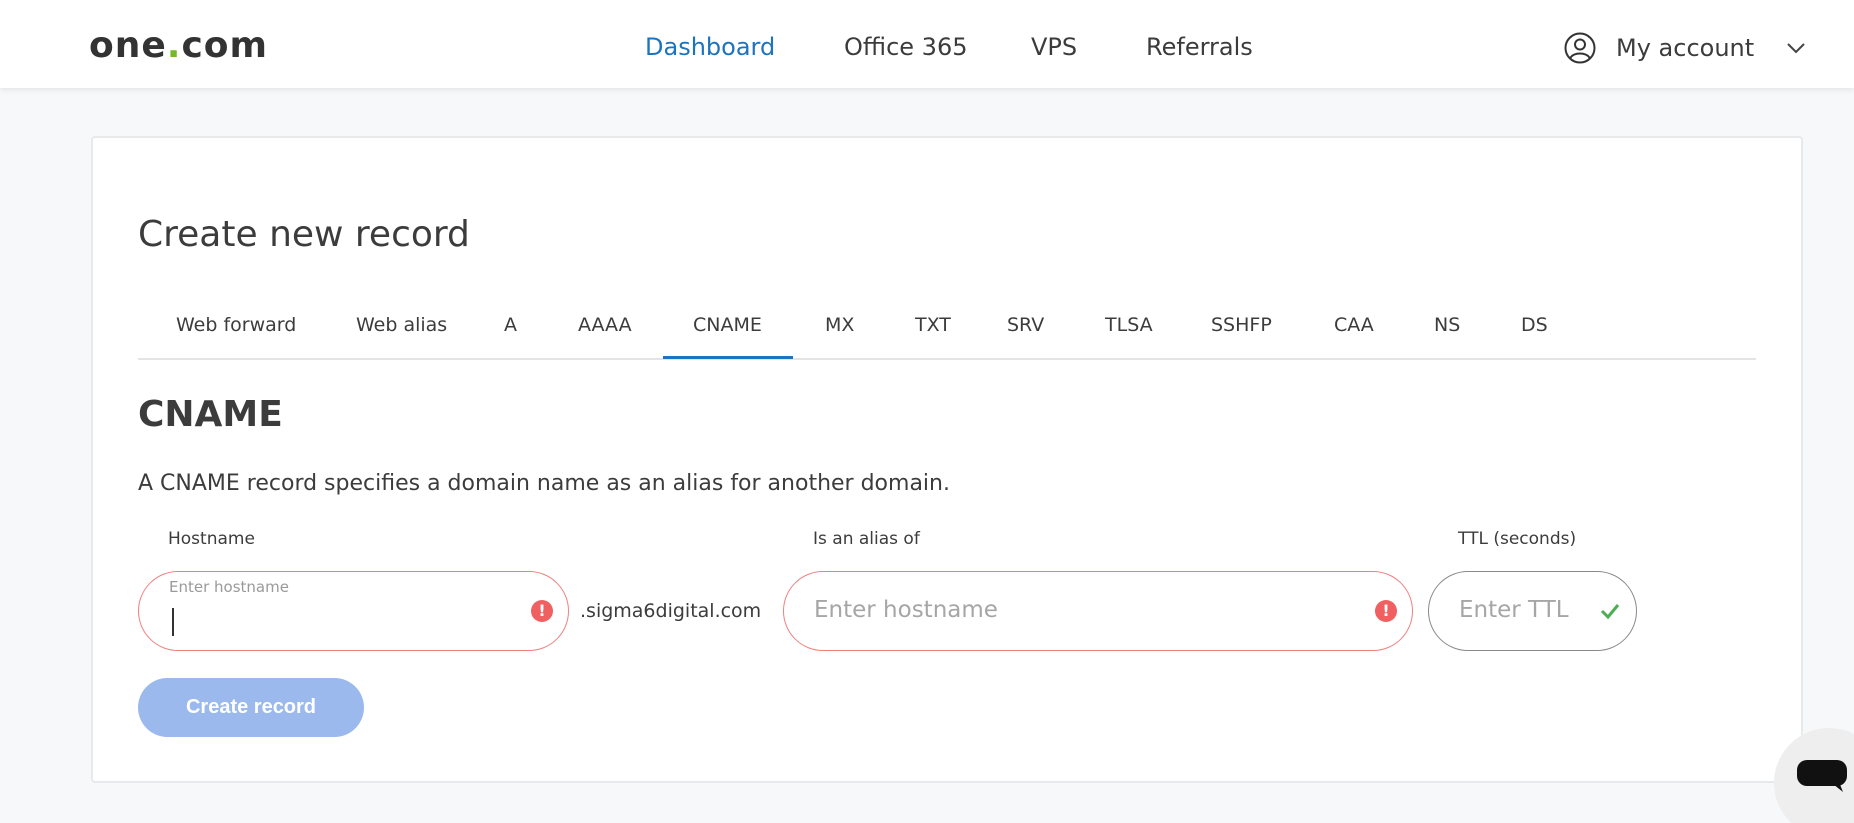  Describe the element at coordinates (866, 539) in the screenshot. I see `alias-label: Is an alias of` at that location.